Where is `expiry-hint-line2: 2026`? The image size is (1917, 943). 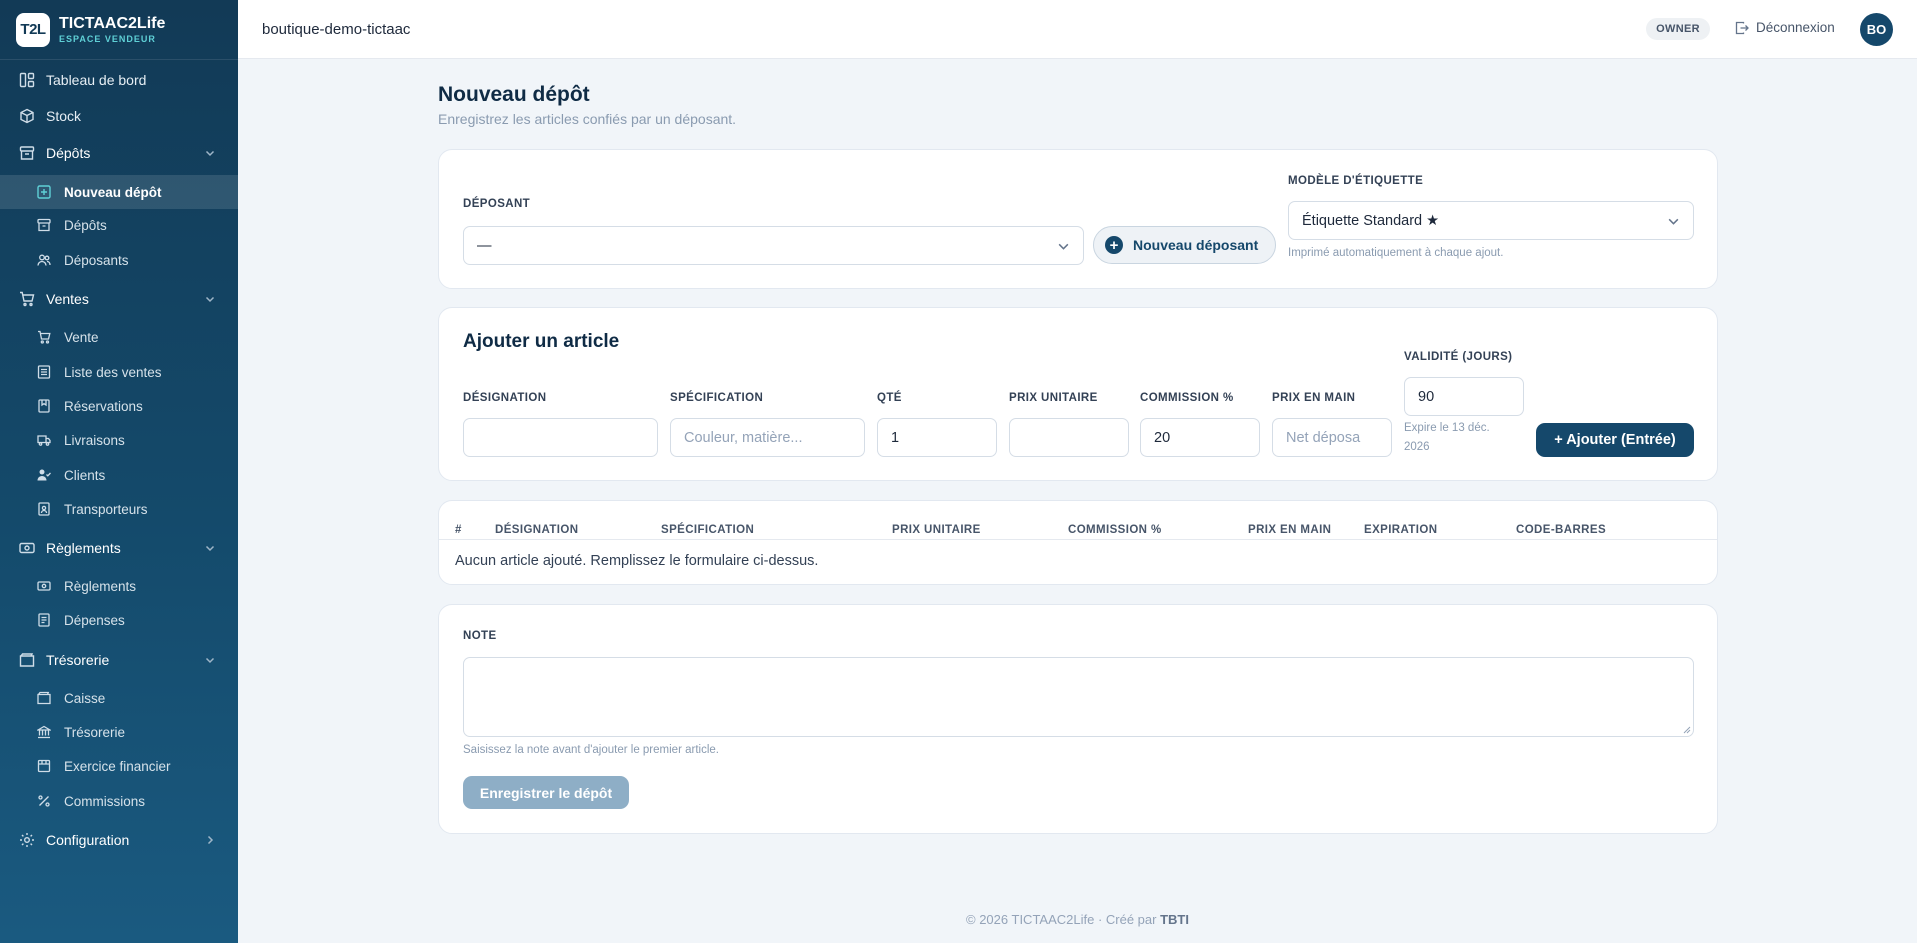
expiry-hint-line2: 2026 is located at coordinates (1417, 447).